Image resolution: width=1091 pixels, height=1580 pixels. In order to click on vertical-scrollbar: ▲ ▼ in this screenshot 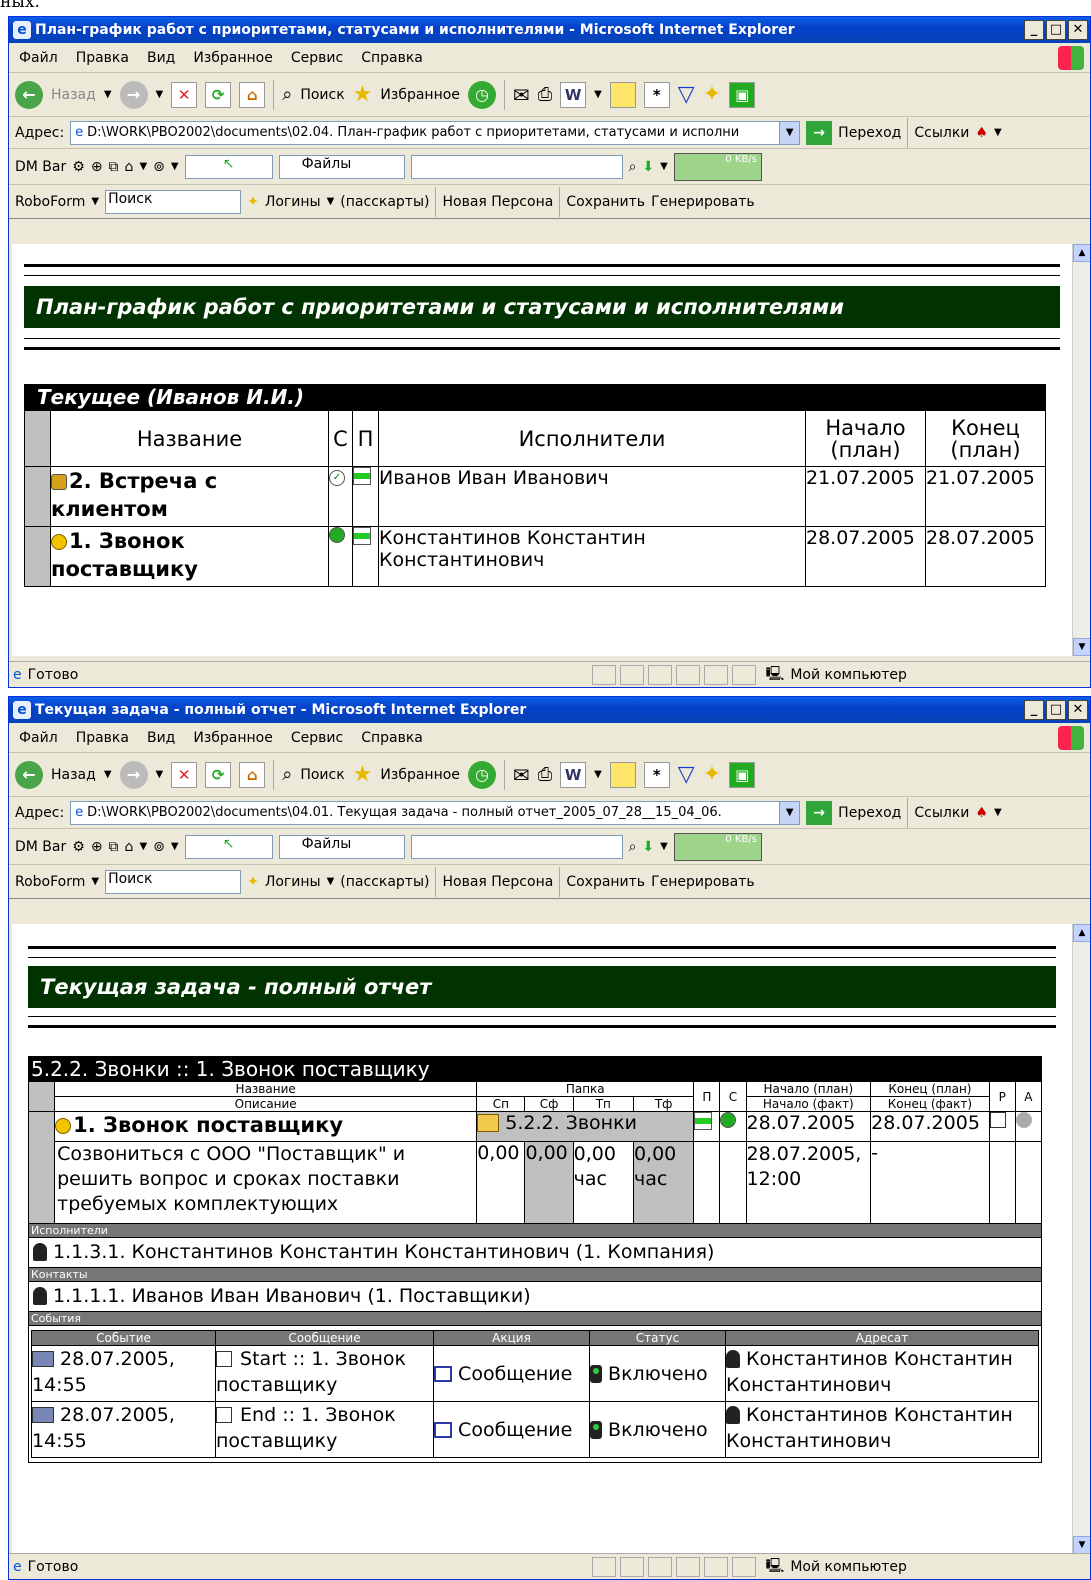, I will do `click(1081, 450)`.